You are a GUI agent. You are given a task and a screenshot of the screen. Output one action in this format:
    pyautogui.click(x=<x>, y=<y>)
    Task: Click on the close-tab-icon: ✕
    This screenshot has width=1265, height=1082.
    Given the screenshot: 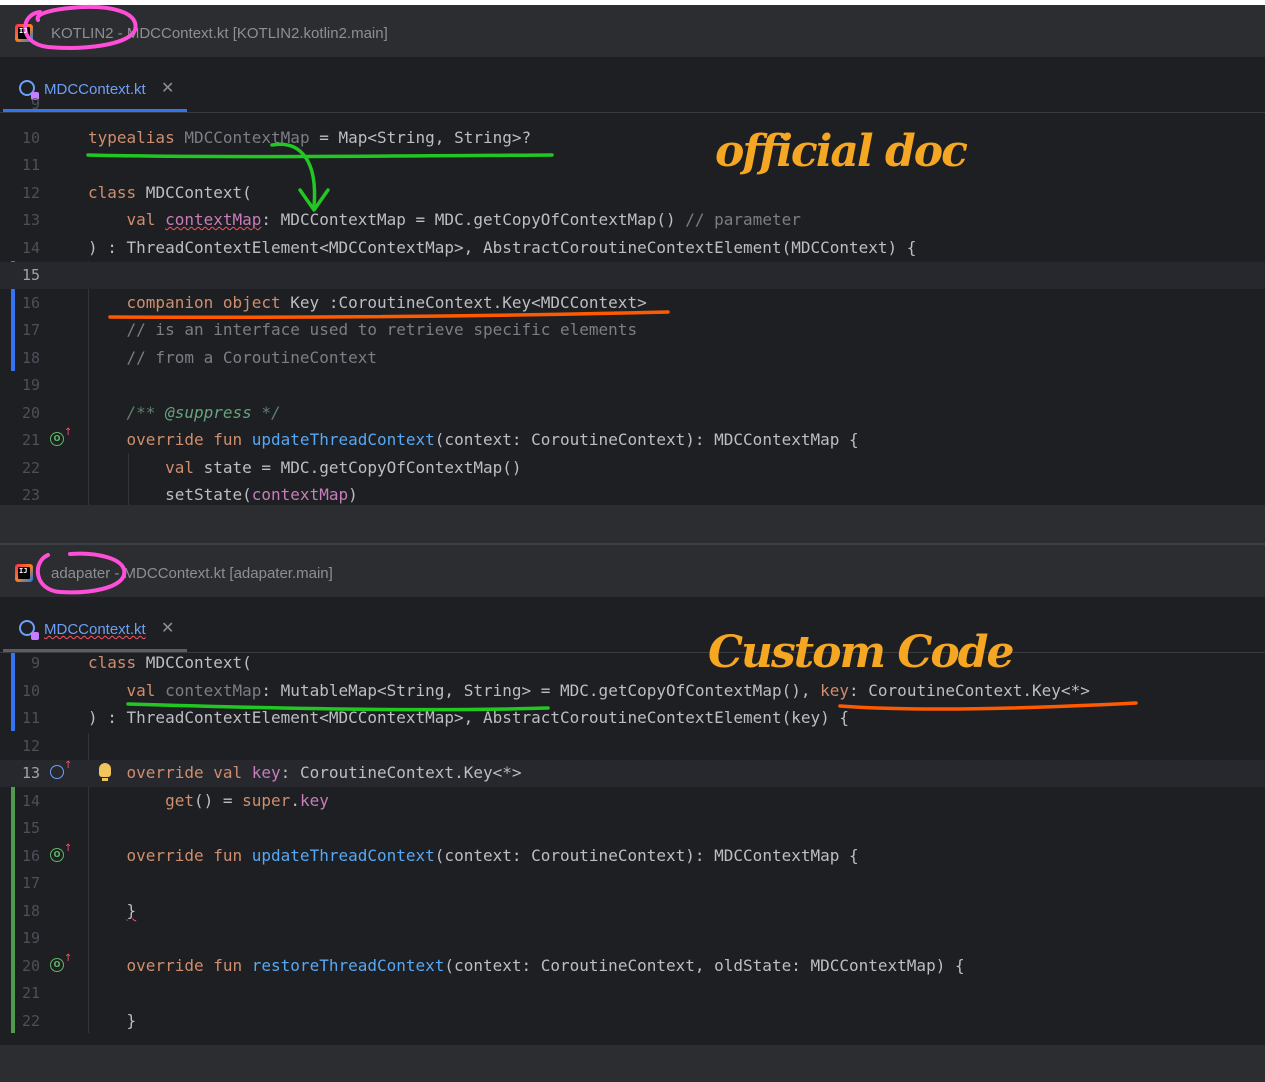 What is the action you would take?
    pyautogui.click(x=167, y=627)
    